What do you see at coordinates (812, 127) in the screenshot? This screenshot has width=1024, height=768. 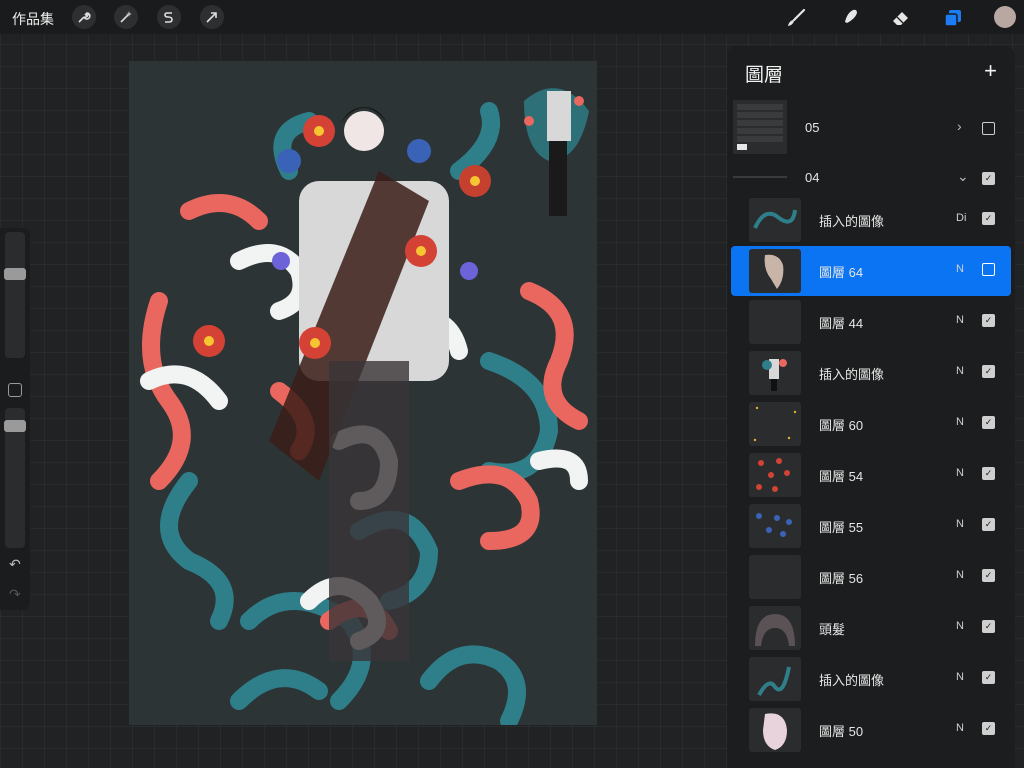 I see `layer-name: 05` at bounding box center [812, 127].